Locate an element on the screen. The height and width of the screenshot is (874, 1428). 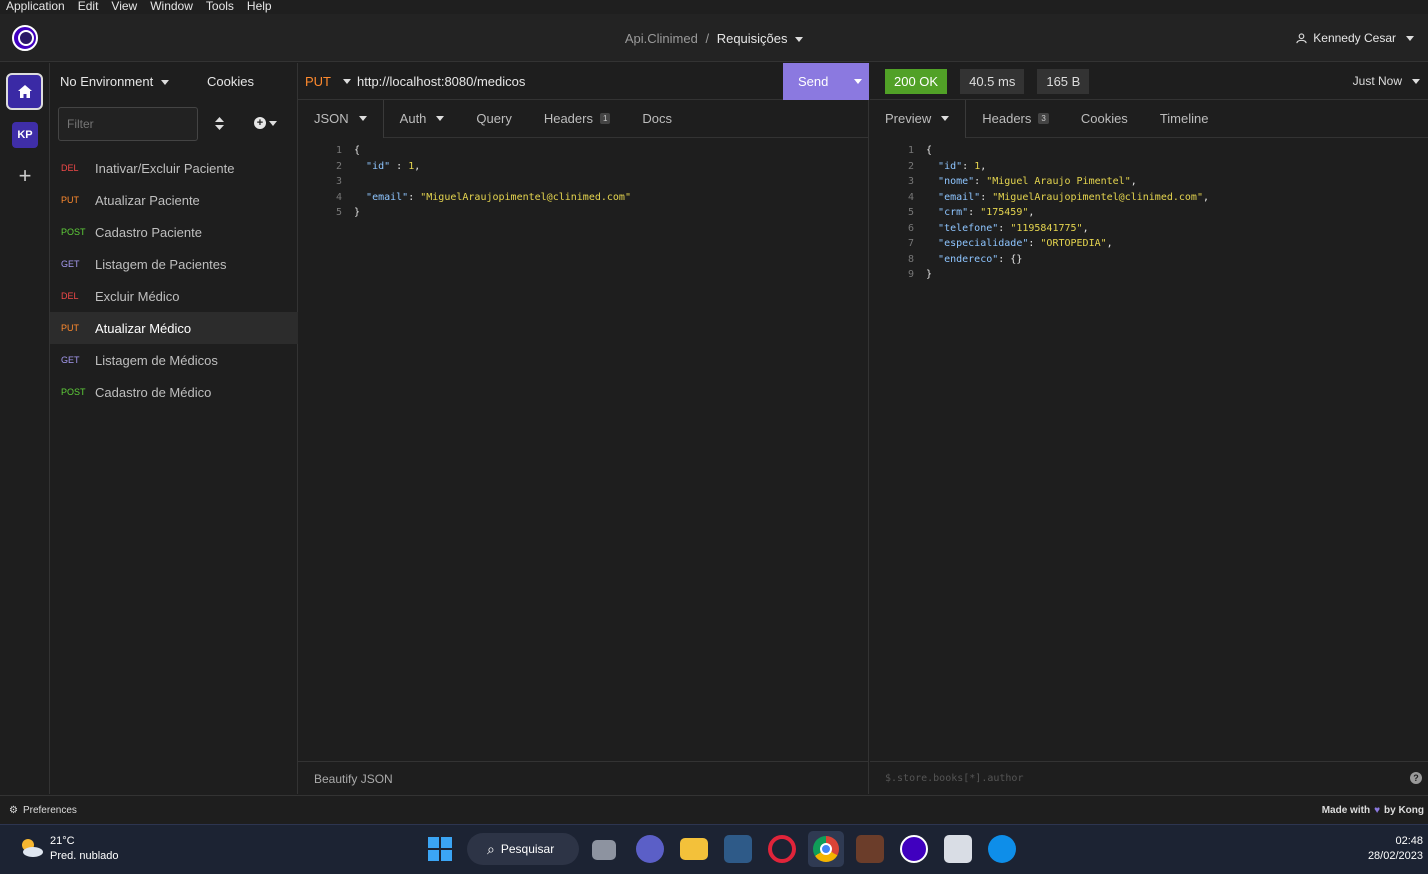
send-label: Send is located at coordinates (813, 81).